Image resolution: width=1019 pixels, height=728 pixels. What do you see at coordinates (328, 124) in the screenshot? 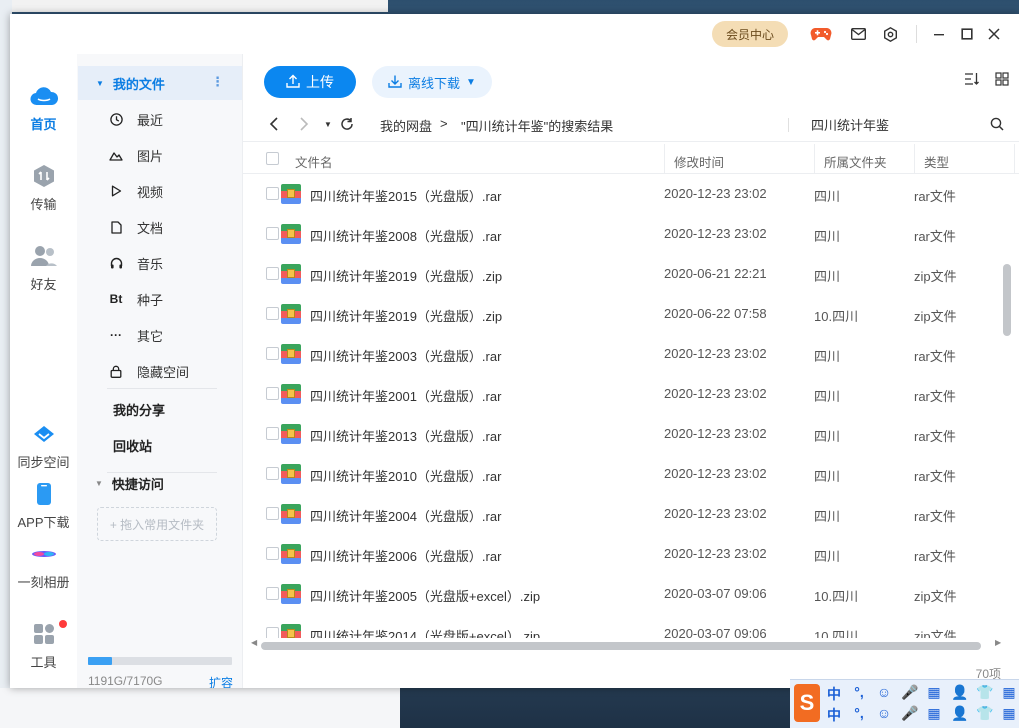
I see `history-dropdown-icon: ▼` at bounding box center [328, 124].